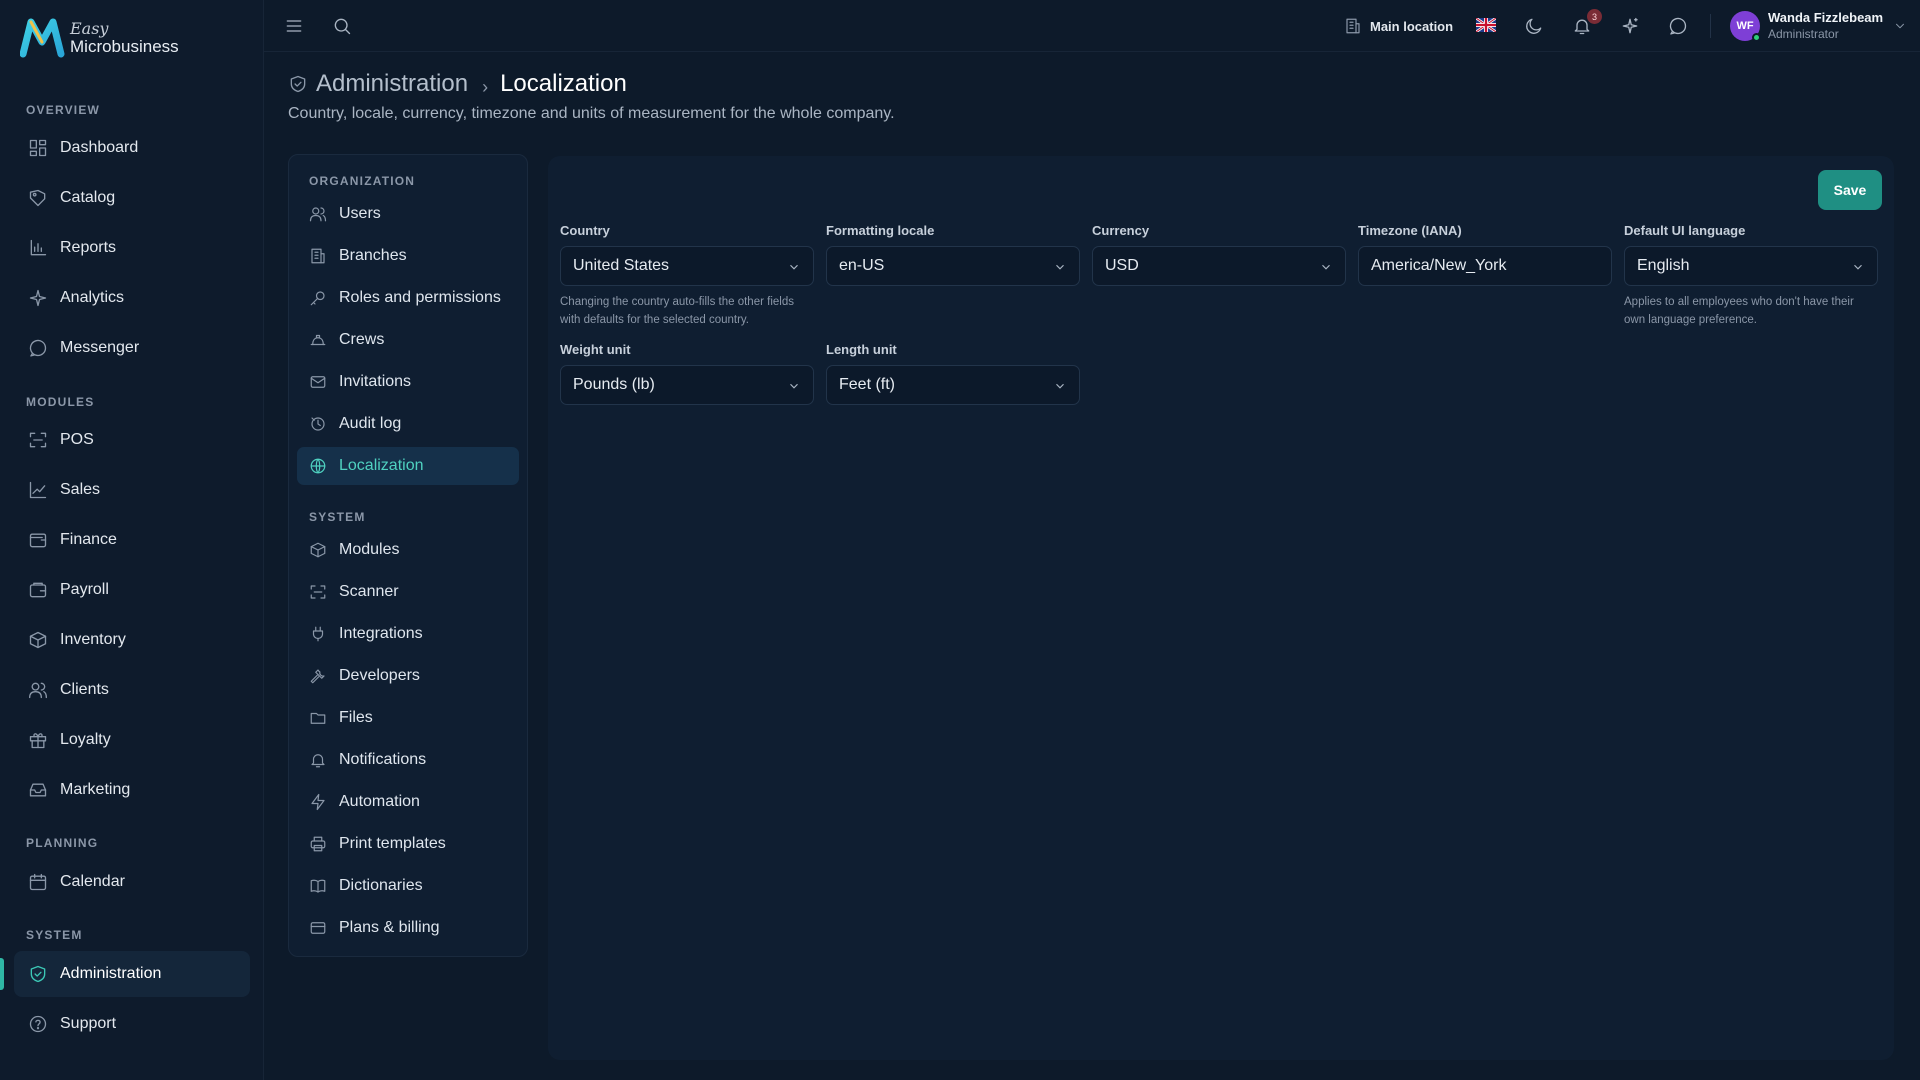  Describe the element at coordinates (99, 147) in the screenshot. I see `sidebar-item-label: Dashboard` at that location.